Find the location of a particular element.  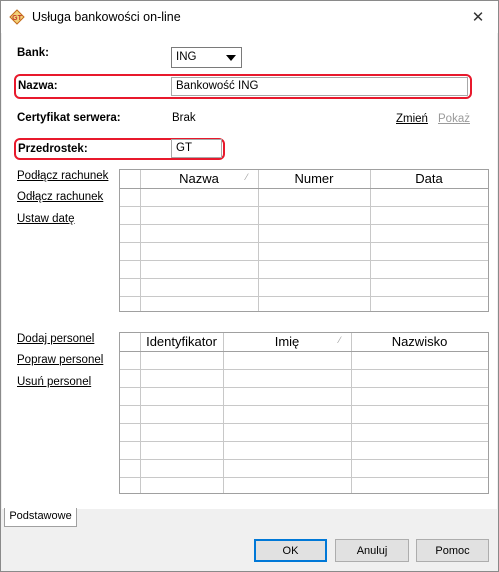

chevron-down-icon is located at coordinates (231, 58).